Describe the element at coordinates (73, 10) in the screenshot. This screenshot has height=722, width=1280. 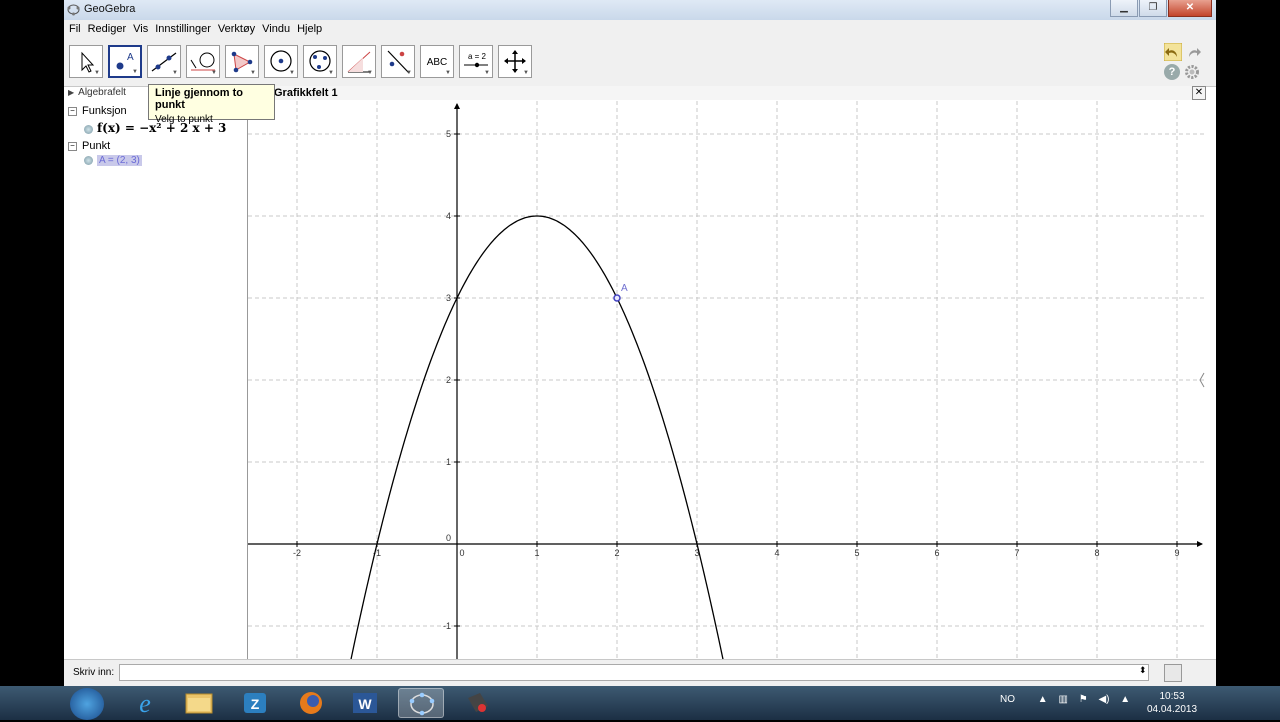
I see `geogebra-logo-icon` at that location.